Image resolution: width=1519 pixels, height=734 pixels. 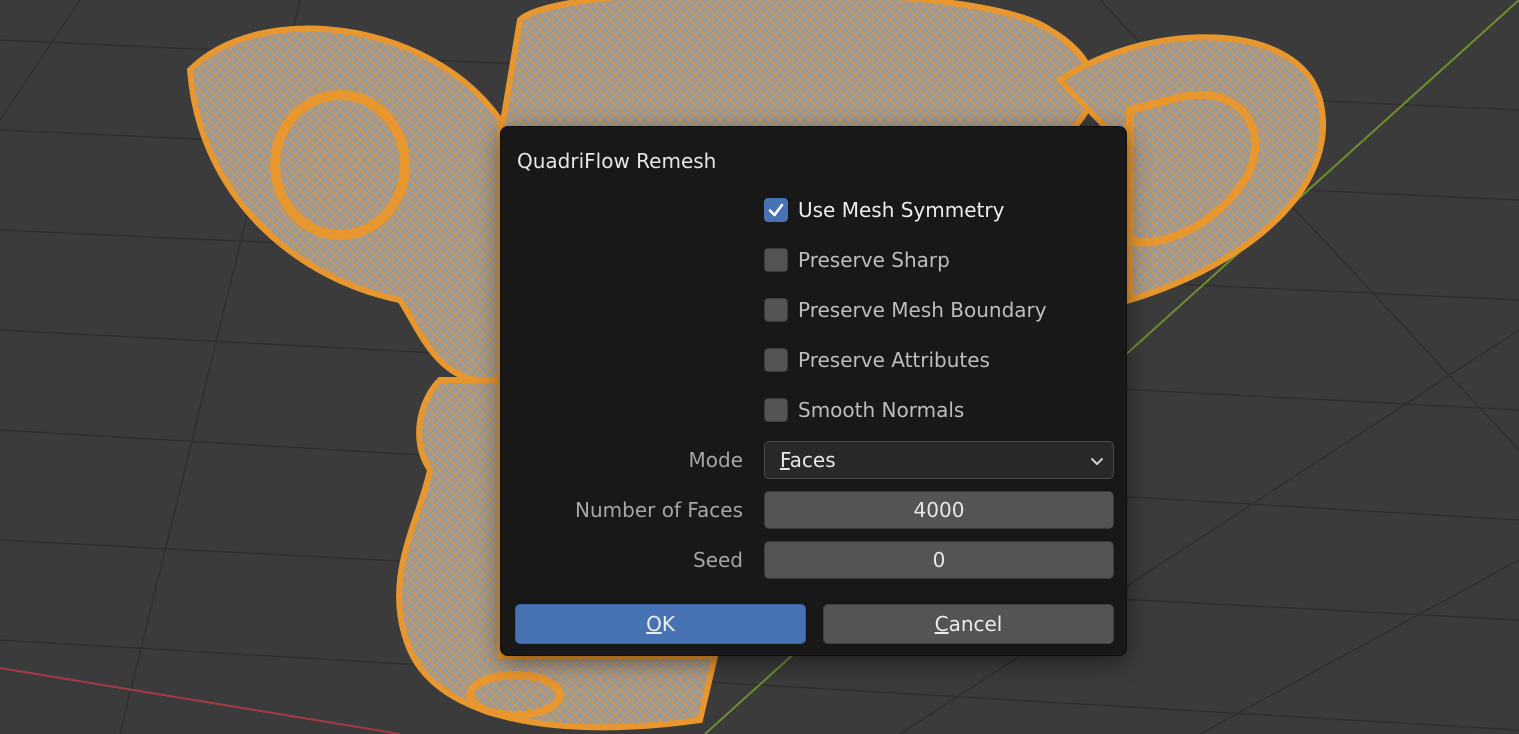 What do you see at coordinates (776, 310) in the screenshot?
I see `preserve-mesh-boundary-checkbox` at bounding box center [776, 310].